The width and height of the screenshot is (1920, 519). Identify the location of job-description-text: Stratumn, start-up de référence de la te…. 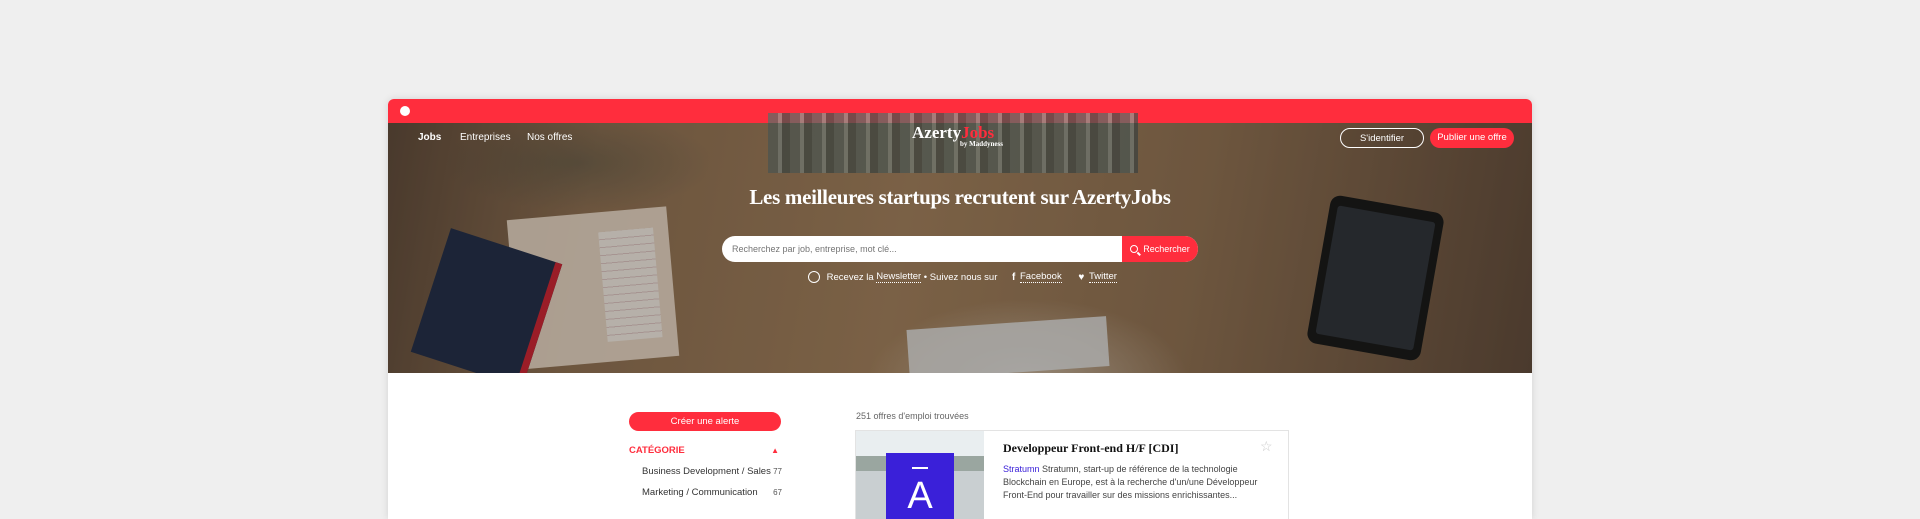
(1130, 482).